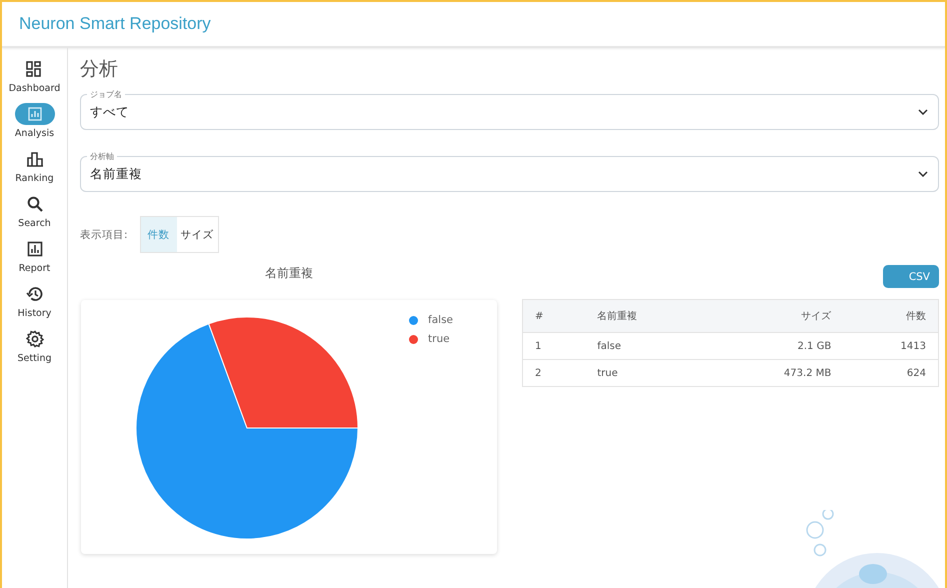 The image size is (947, 588). What do you see at coordinates (775, 373) in the screenshot?
I see `table-cell: 473.2 MB` at bounding box center [775, 373].